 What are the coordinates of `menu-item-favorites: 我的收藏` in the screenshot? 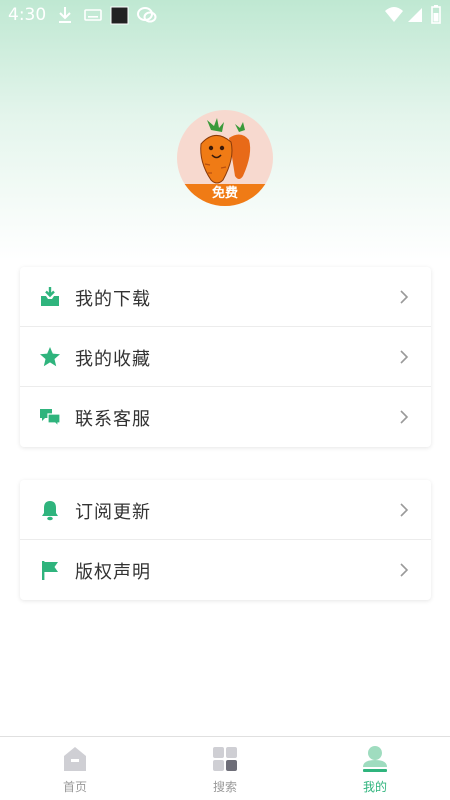 It's located at (225, 357).